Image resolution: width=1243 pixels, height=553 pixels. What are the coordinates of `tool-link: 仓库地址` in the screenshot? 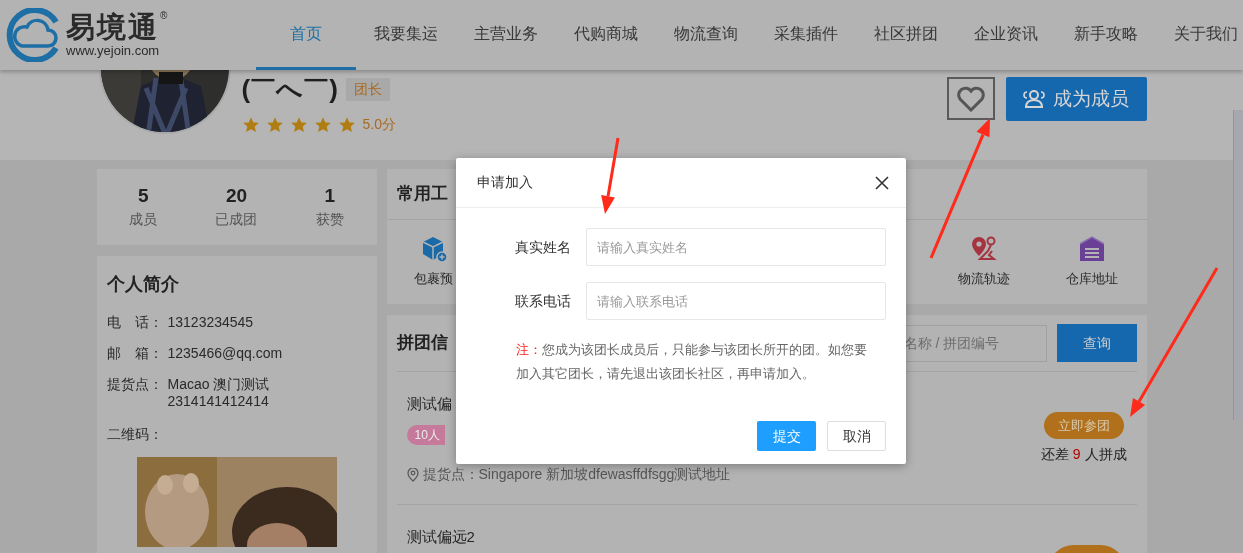 It's located at (1092, 279).